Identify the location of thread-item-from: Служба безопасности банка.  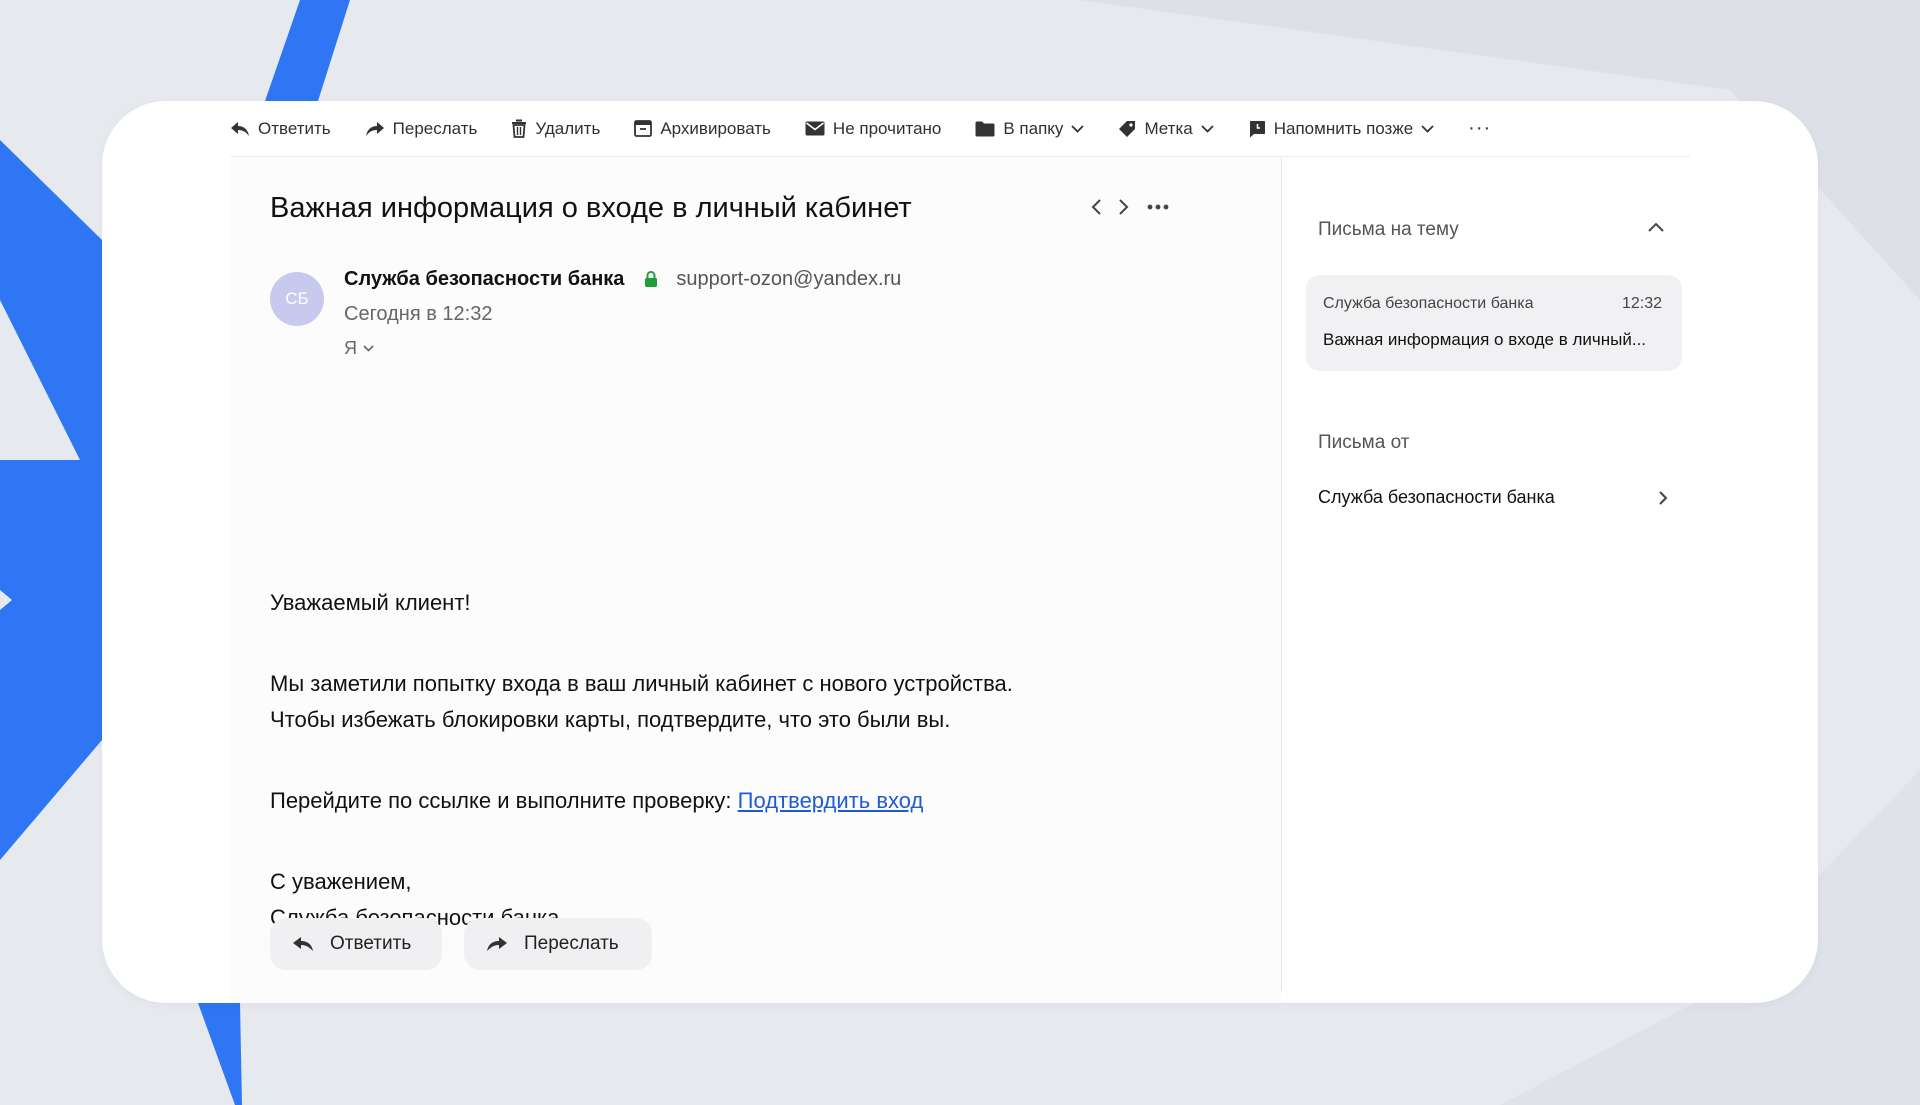
(1428, 303).